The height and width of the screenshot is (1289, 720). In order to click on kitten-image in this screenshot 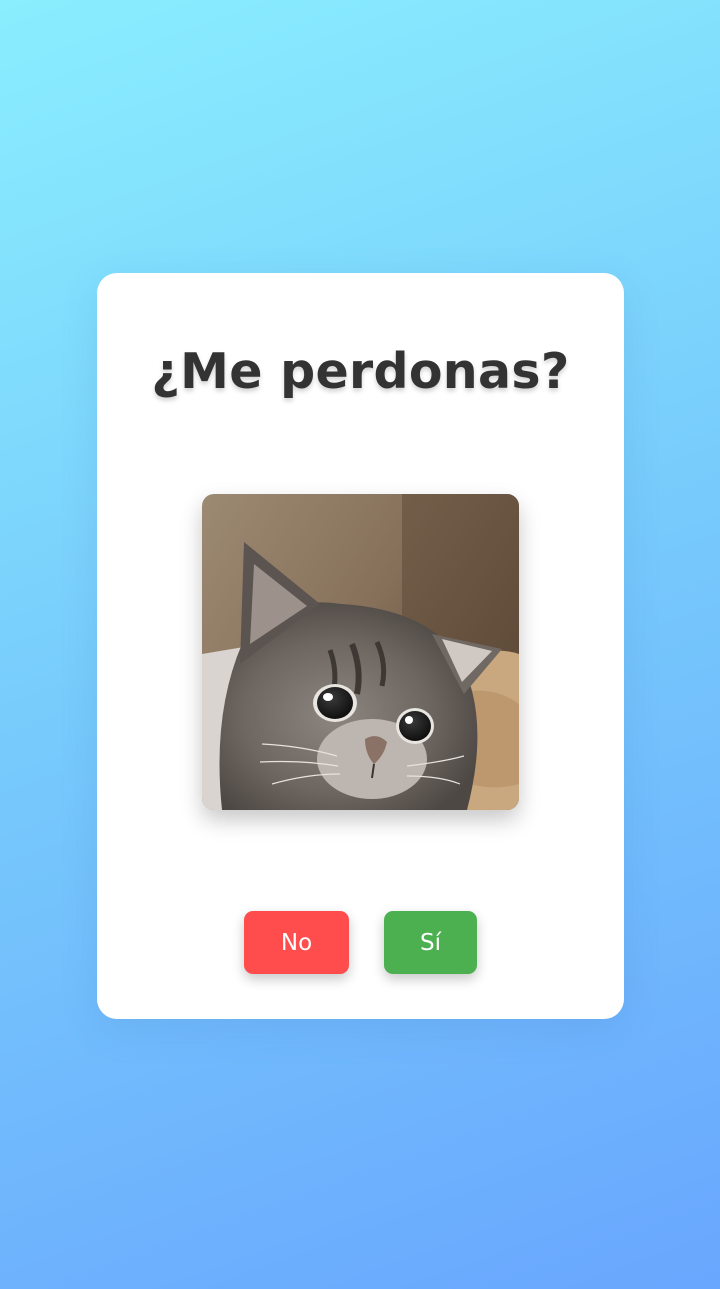, I will do `click(360, 652)`.